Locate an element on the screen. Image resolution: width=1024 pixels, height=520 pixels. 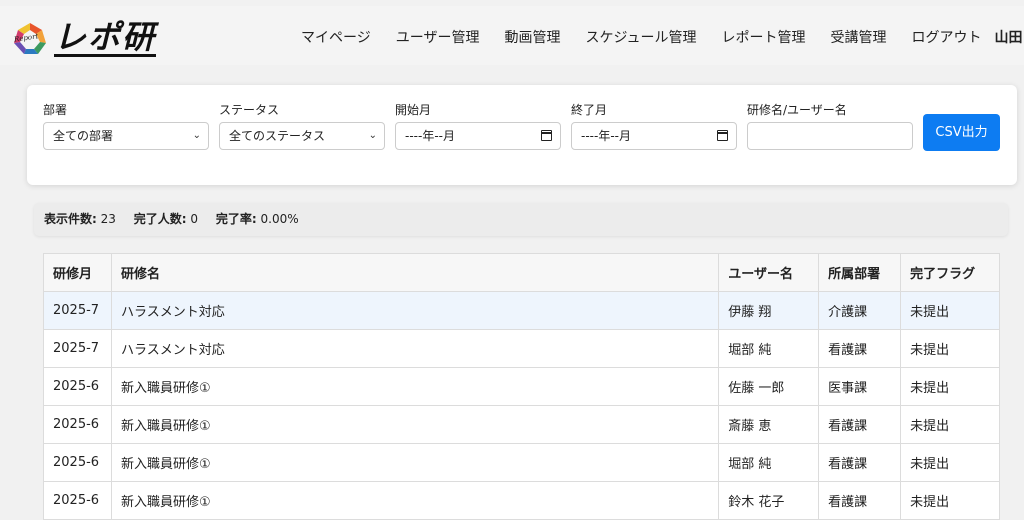
table-row: 2025-7 ハラスメント対応 堀部 純 看護課 未提出 is located at coordinates (522, 349).